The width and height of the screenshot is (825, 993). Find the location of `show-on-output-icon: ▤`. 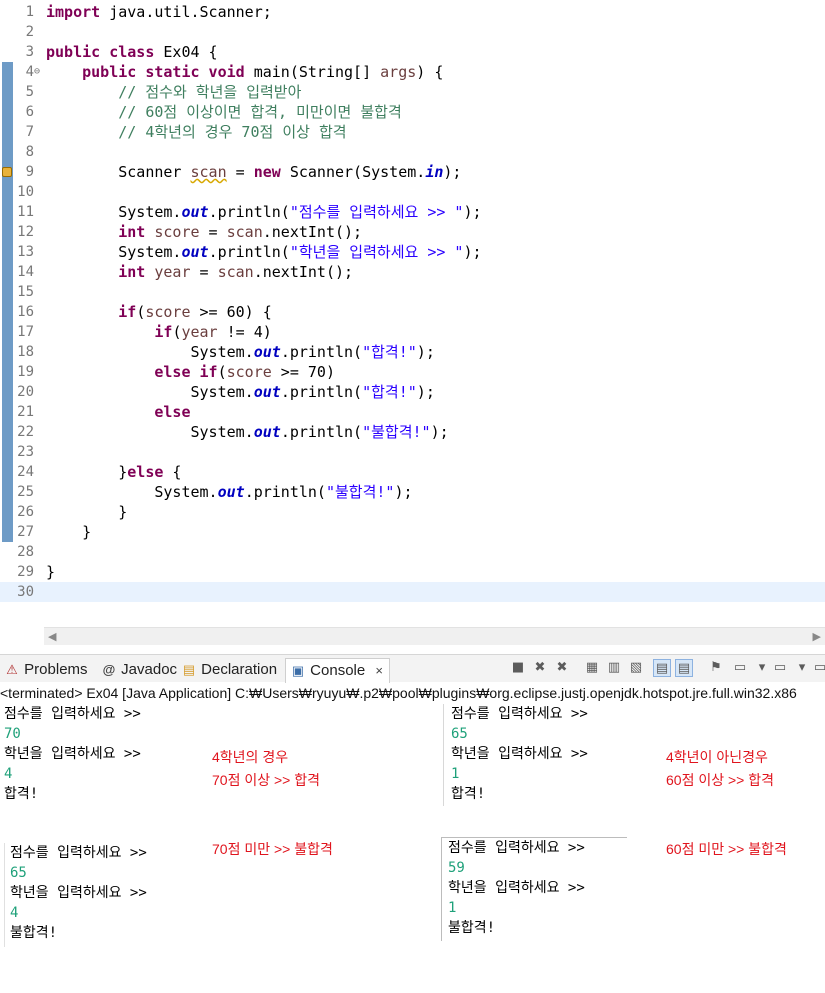

show-on-output-icon: ▤ is located at coordinates (662, 668).